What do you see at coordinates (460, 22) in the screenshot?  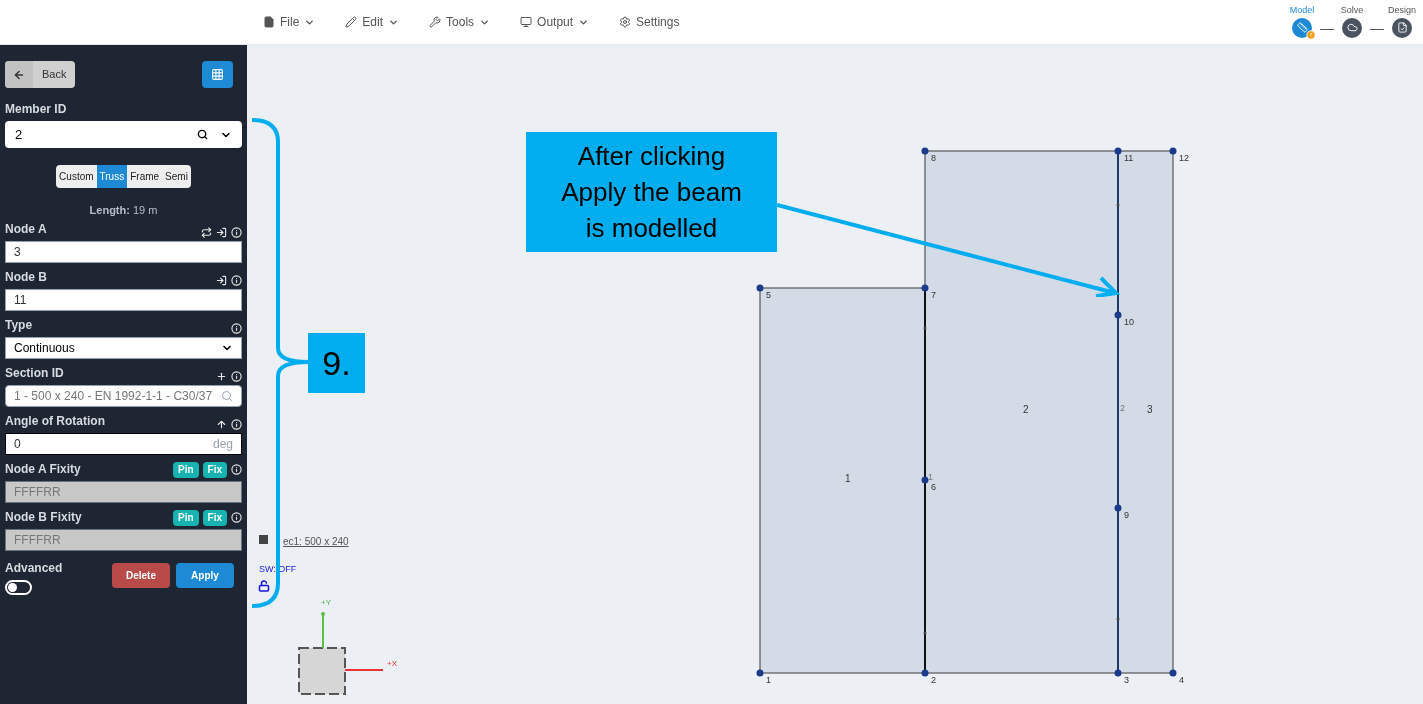 I see `menu-item: Tools` at bounding box center [460, 22].